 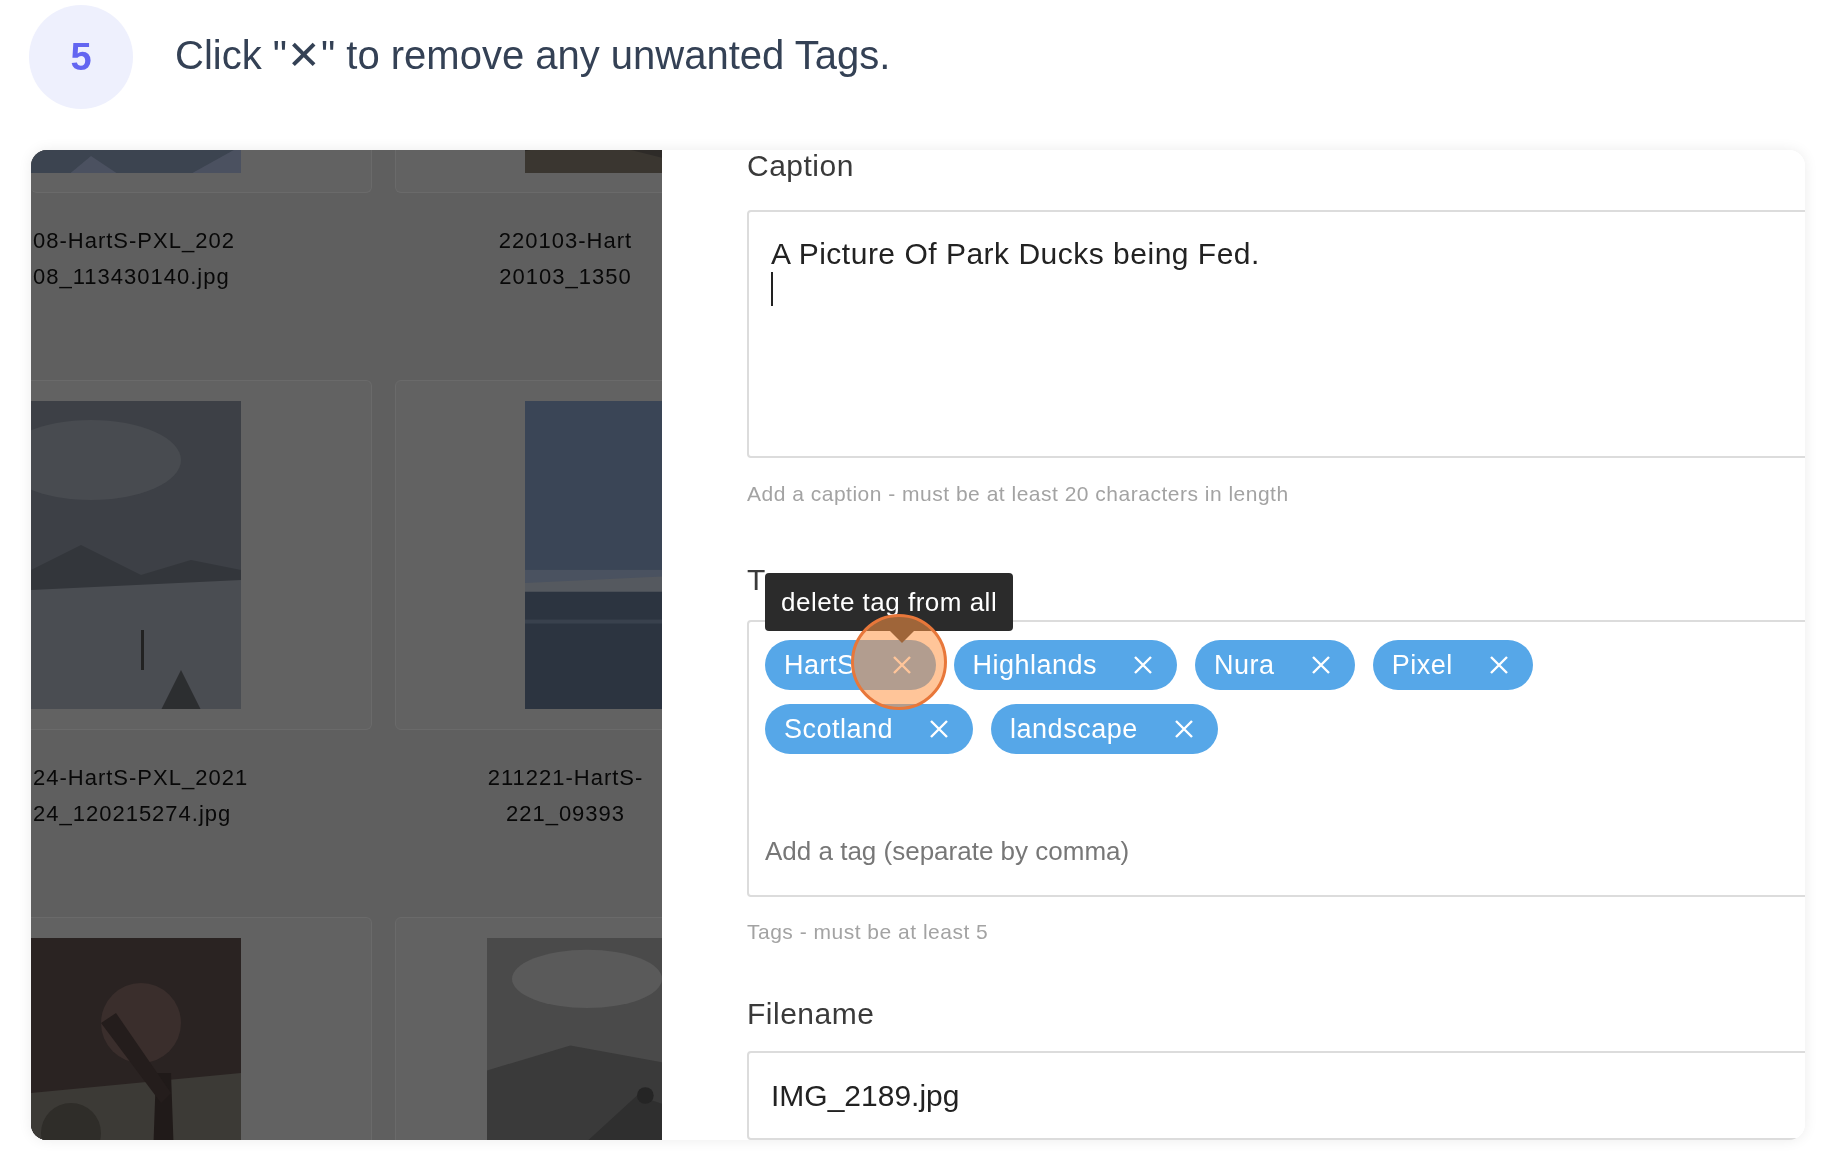 I want to click on tag-chip: Highlands, so click(x=1065, y=664).